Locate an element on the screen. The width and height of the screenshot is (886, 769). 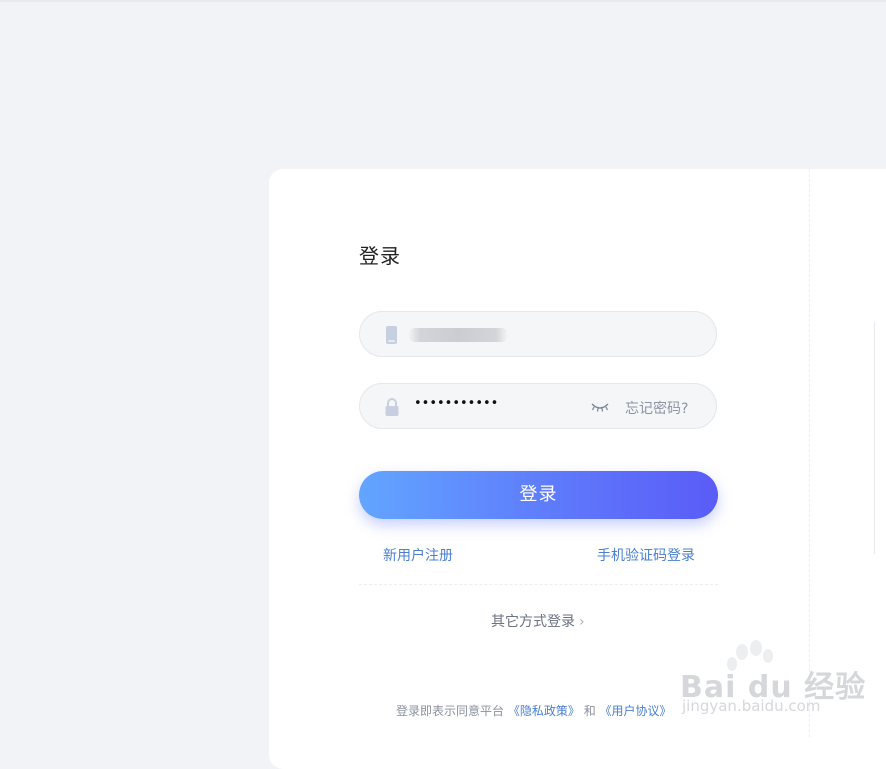
password-input-value: ••••••••••• is located at coordinates (456, 403).